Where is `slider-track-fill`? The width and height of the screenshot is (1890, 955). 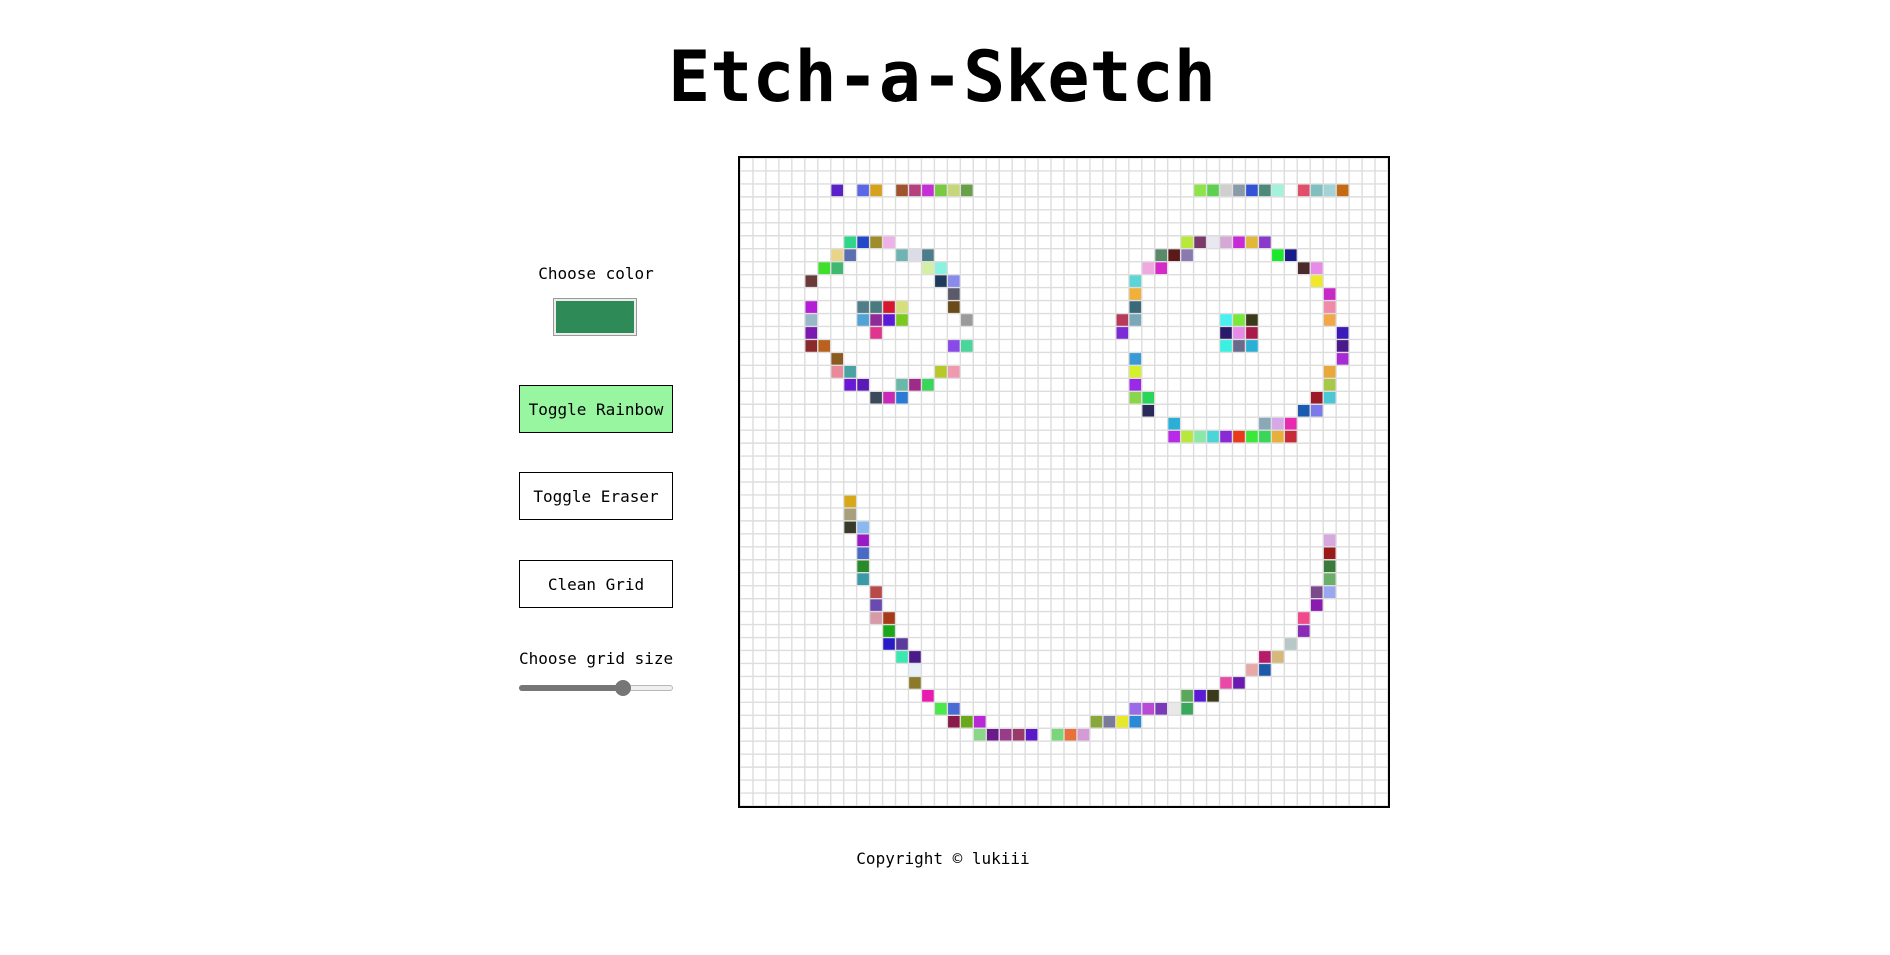 slider-track-fill is located at coordinates (571, 688).